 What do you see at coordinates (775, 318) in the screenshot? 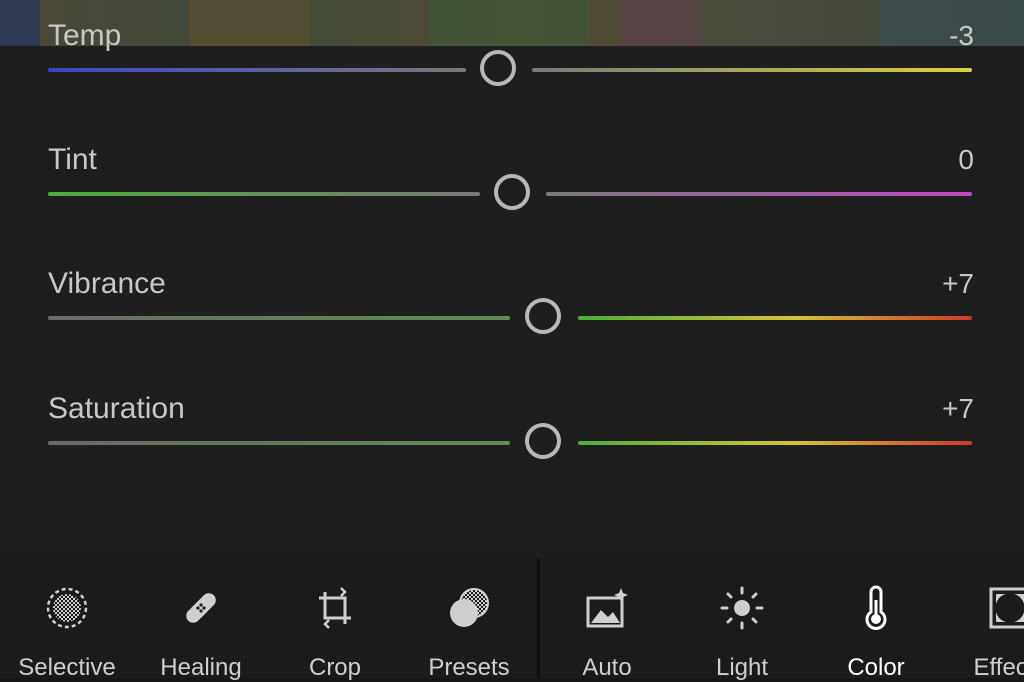
I see `vibrance-track-right` at bounding box center [775, 318].